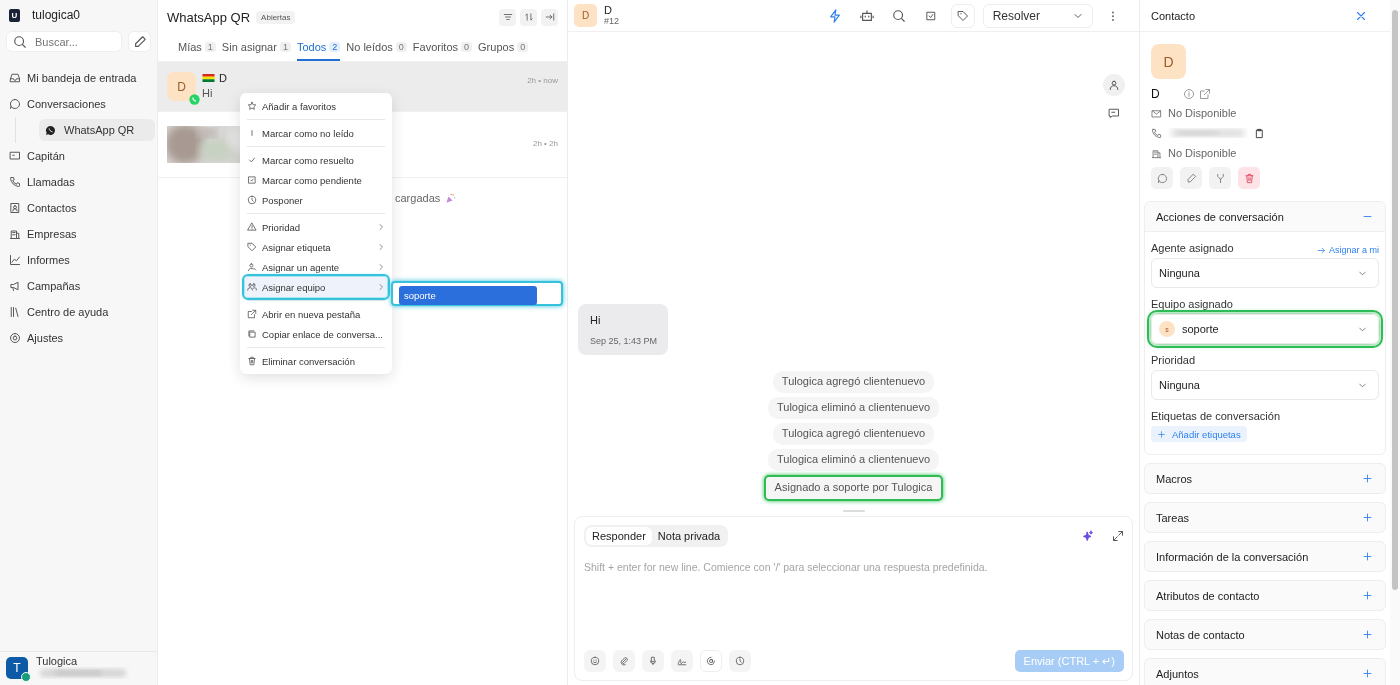  Describe the element at coordinates (17, 667) in the screenshot. I see `user-avatar: T` at that location.